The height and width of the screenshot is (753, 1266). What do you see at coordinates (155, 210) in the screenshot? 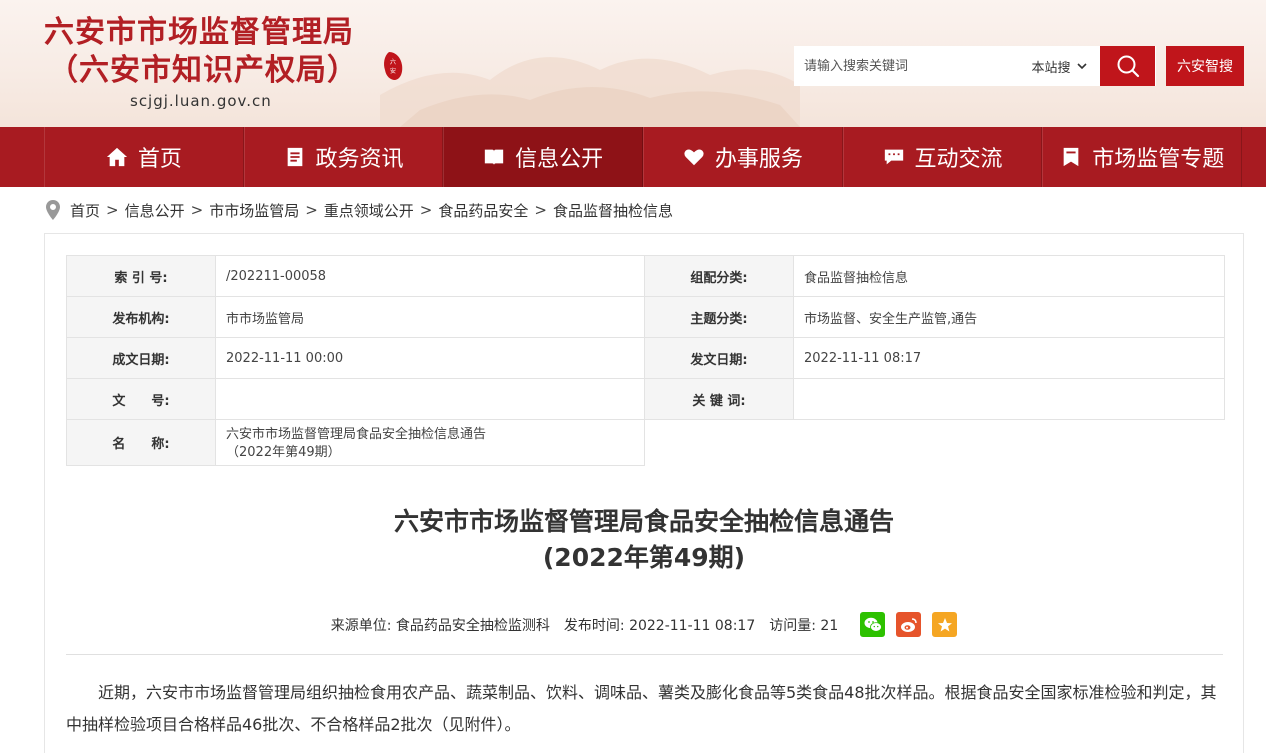
I see `breadcrumb-link-info-open: 信息公开` at bounding box center [155, 210].